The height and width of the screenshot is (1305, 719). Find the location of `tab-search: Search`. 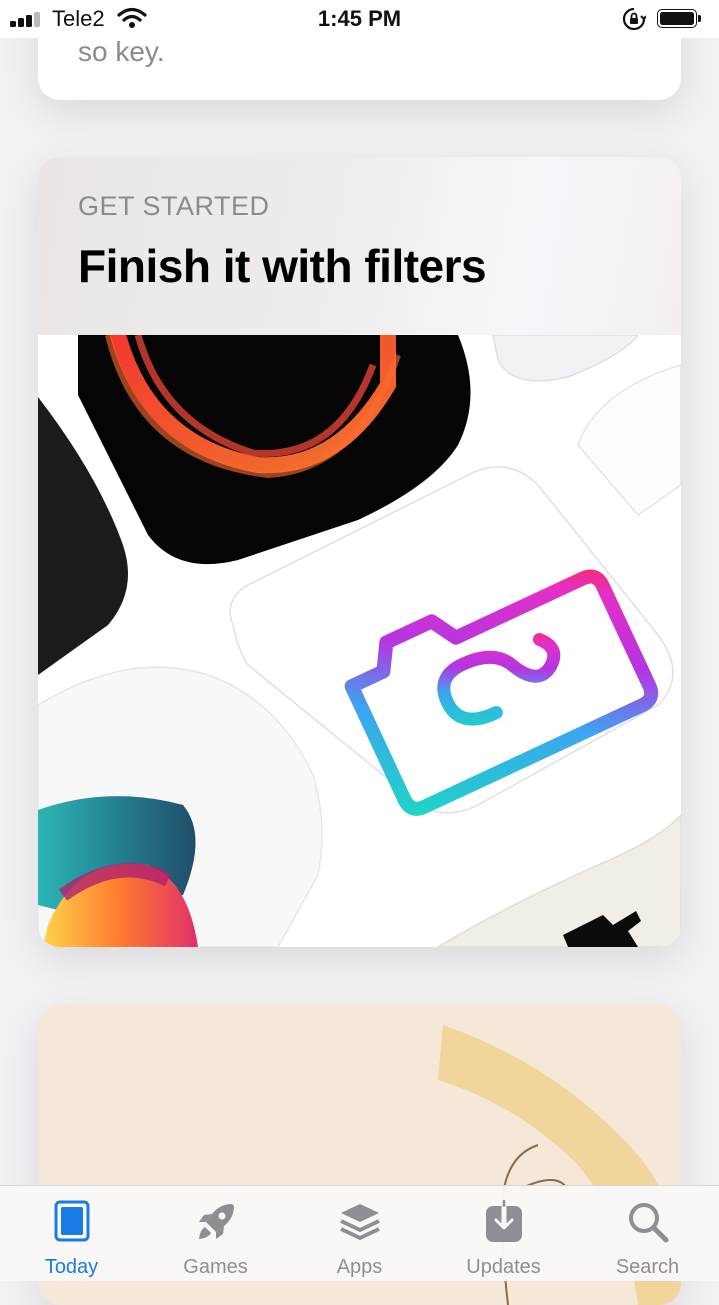

tab-search: Search is located at coordinates (647, 1233).